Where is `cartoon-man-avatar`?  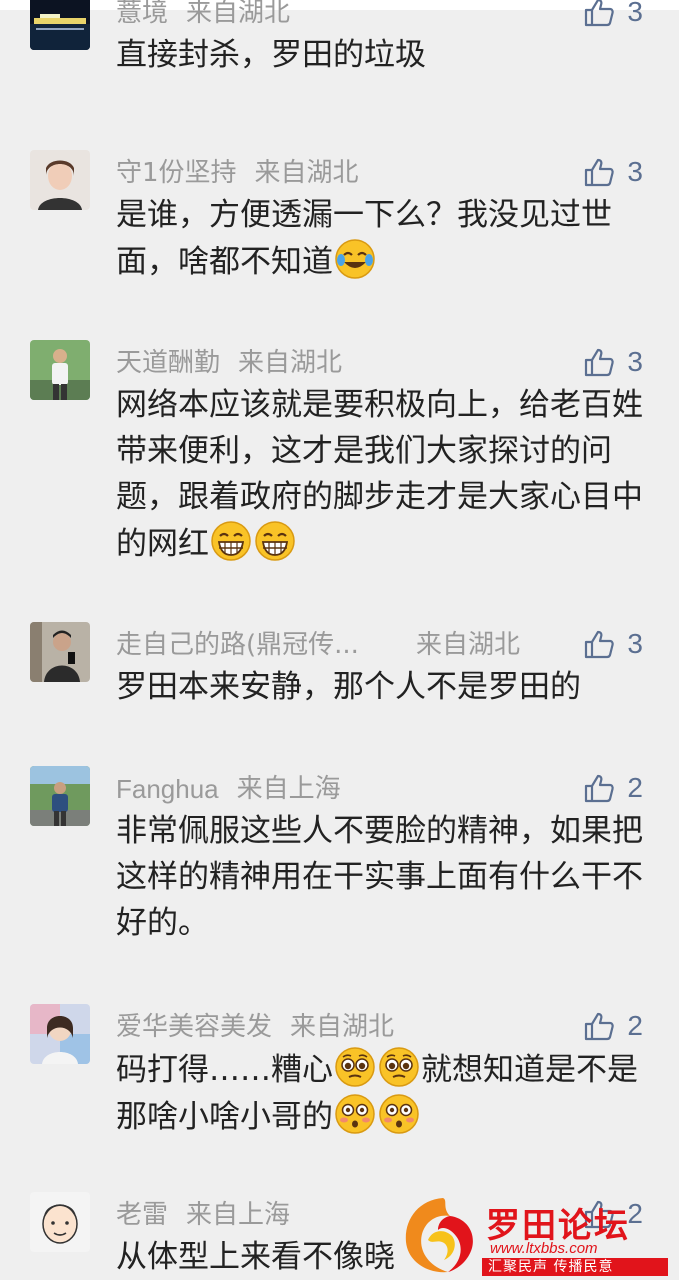
cartoon-man-avatar is located at coordinates (60, 1222).